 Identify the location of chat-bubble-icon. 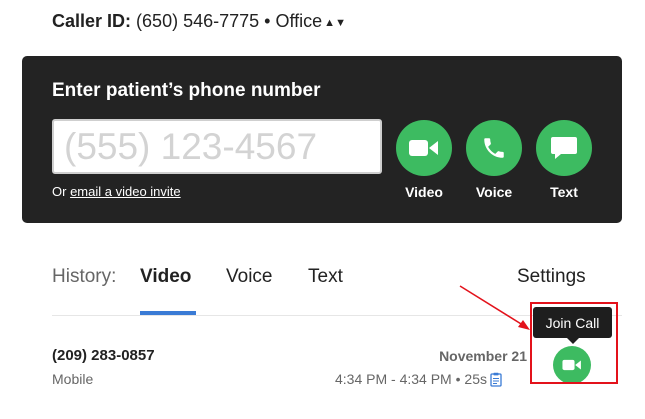
(564, 148).